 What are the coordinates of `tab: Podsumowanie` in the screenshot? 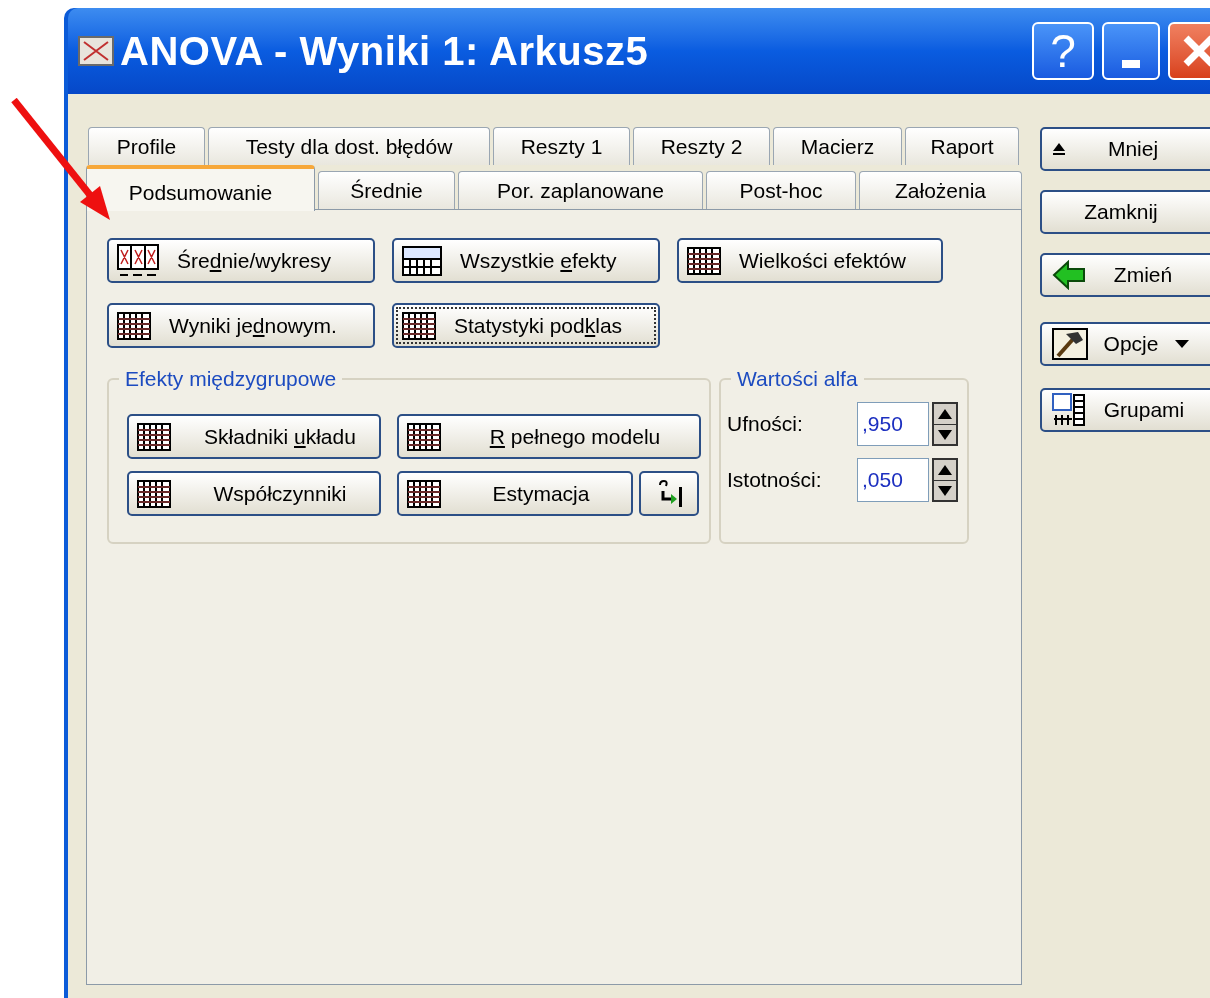 It's located at (200, 188).